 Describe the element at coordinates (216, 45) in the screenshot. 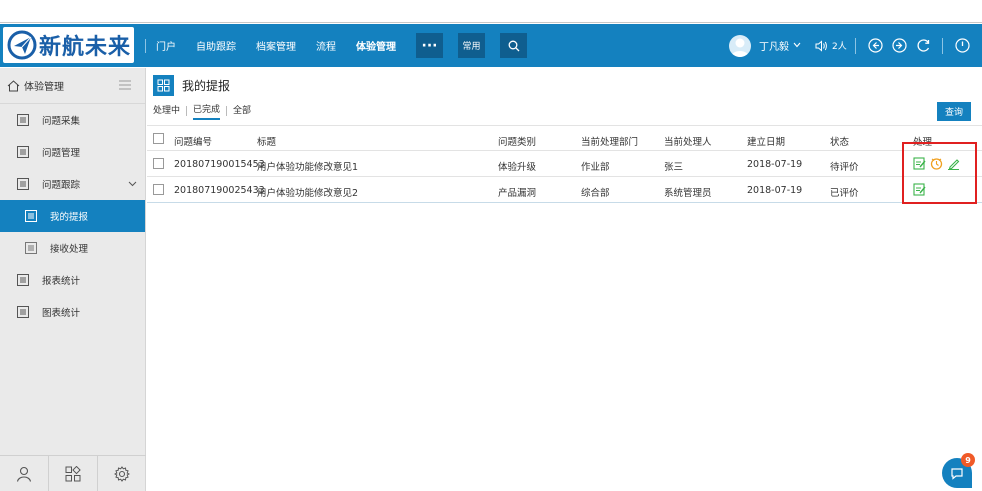

I see `nav-item-self-tracking: 自助跟踪` at that location.